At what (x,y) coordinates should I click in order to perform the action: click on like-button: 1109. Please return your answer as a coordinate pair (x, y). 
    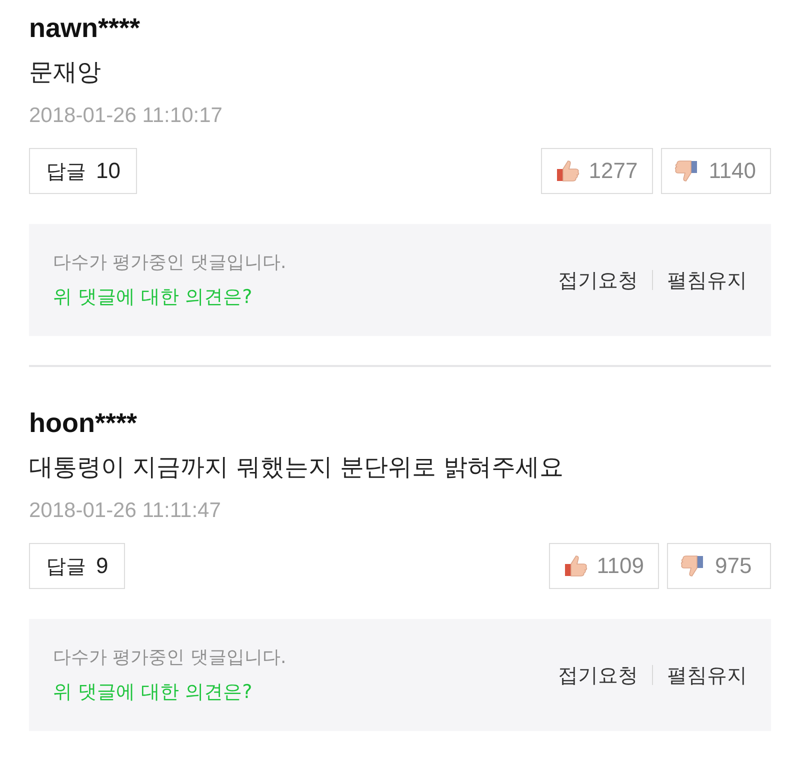
    Looking at the image, I should click on (603, 566).